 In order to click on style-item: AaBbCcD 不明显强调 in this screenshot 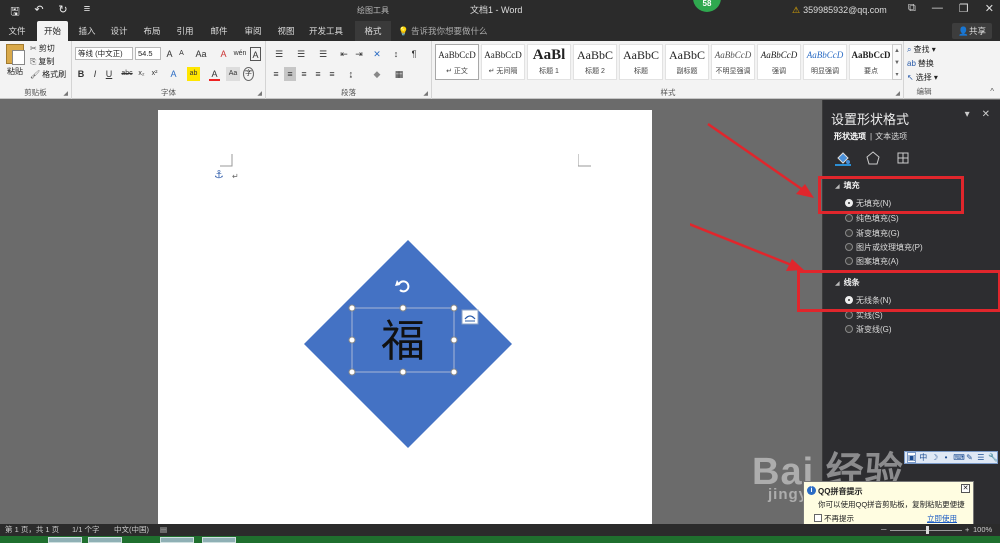, I will do `click(733, 62)`.